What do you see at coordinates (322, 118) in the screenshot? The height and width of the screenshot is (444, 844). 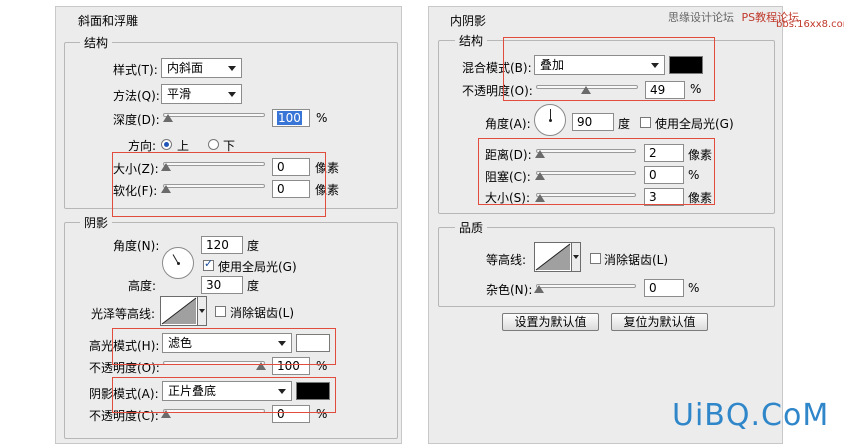 I see `depth-unit: %` at bounding box center [322, 118].